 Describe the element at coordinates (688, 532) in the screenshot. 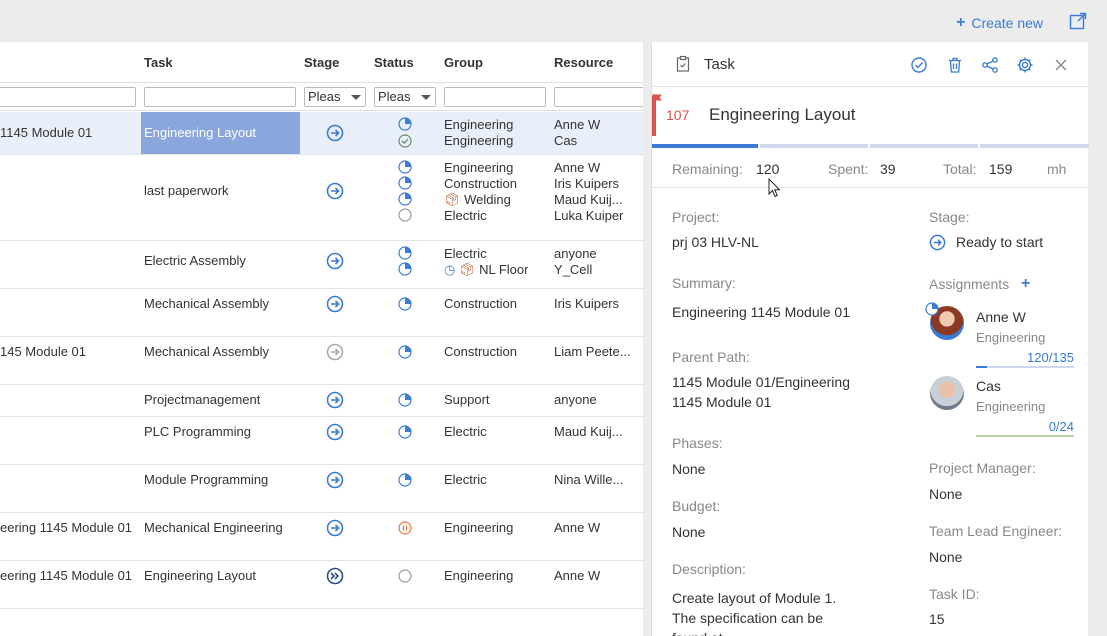

I see `budget-value: None` at that location.